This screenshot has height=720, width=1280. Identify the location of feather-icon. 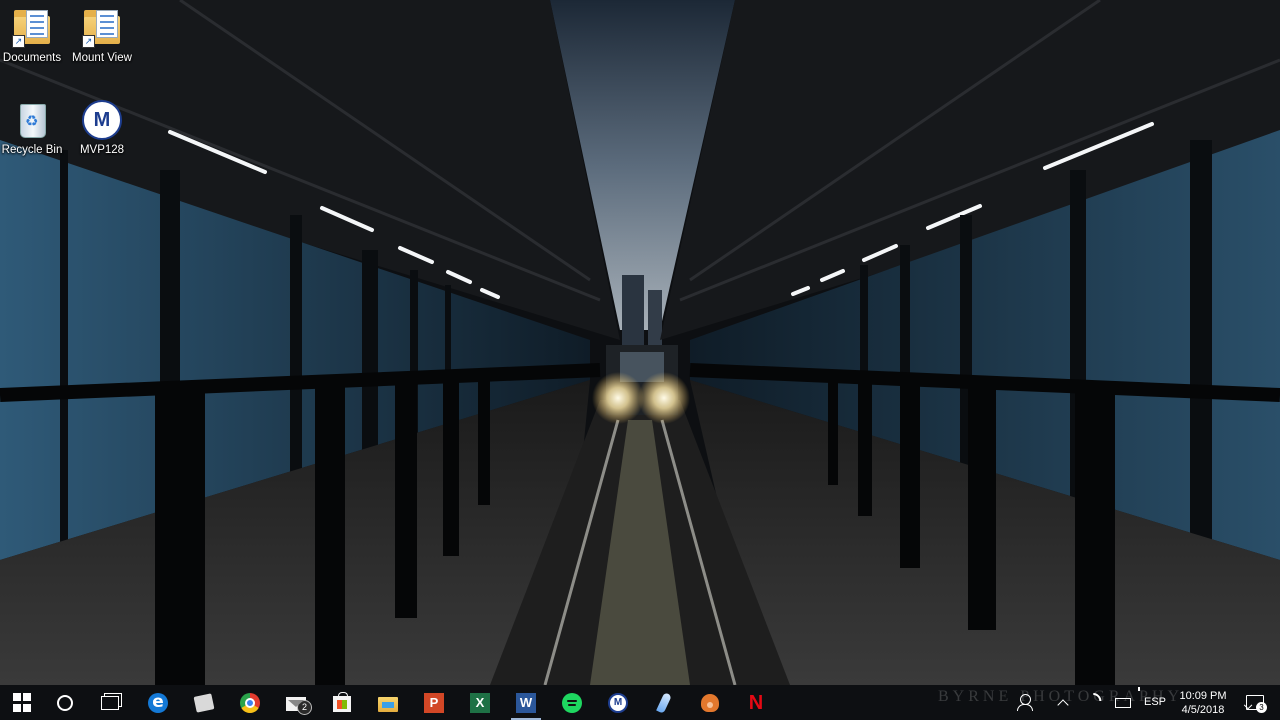
(664, 702).